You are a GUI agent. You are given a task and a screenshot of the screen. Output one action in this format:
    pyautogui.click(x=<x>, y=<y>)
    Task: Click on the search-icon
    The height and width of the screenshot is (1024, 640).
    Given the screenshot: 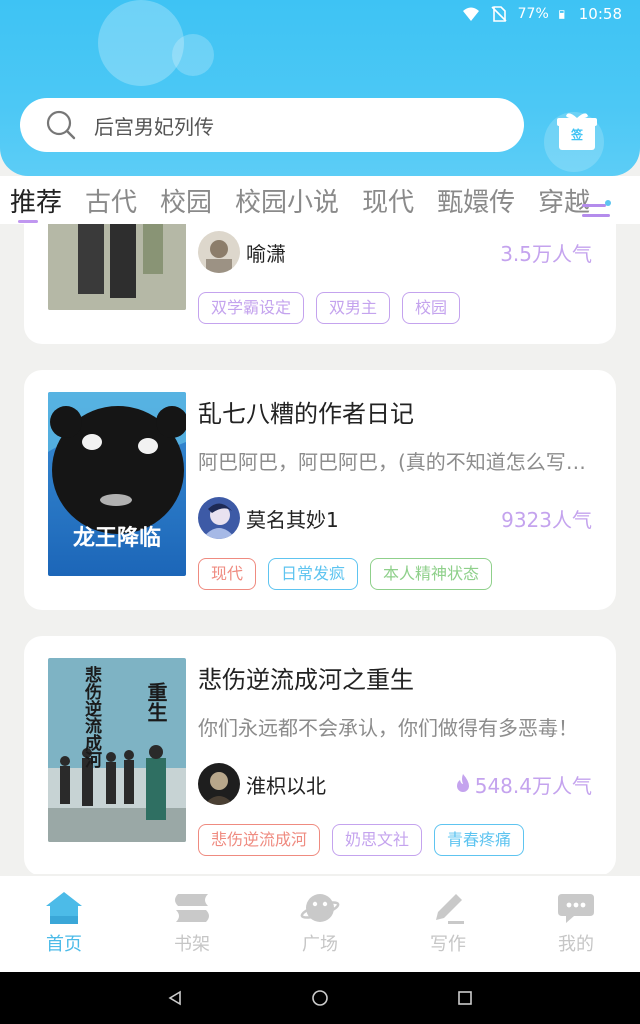 What is the action you would take?
    pyautogui.click(x=61, y=125)
    